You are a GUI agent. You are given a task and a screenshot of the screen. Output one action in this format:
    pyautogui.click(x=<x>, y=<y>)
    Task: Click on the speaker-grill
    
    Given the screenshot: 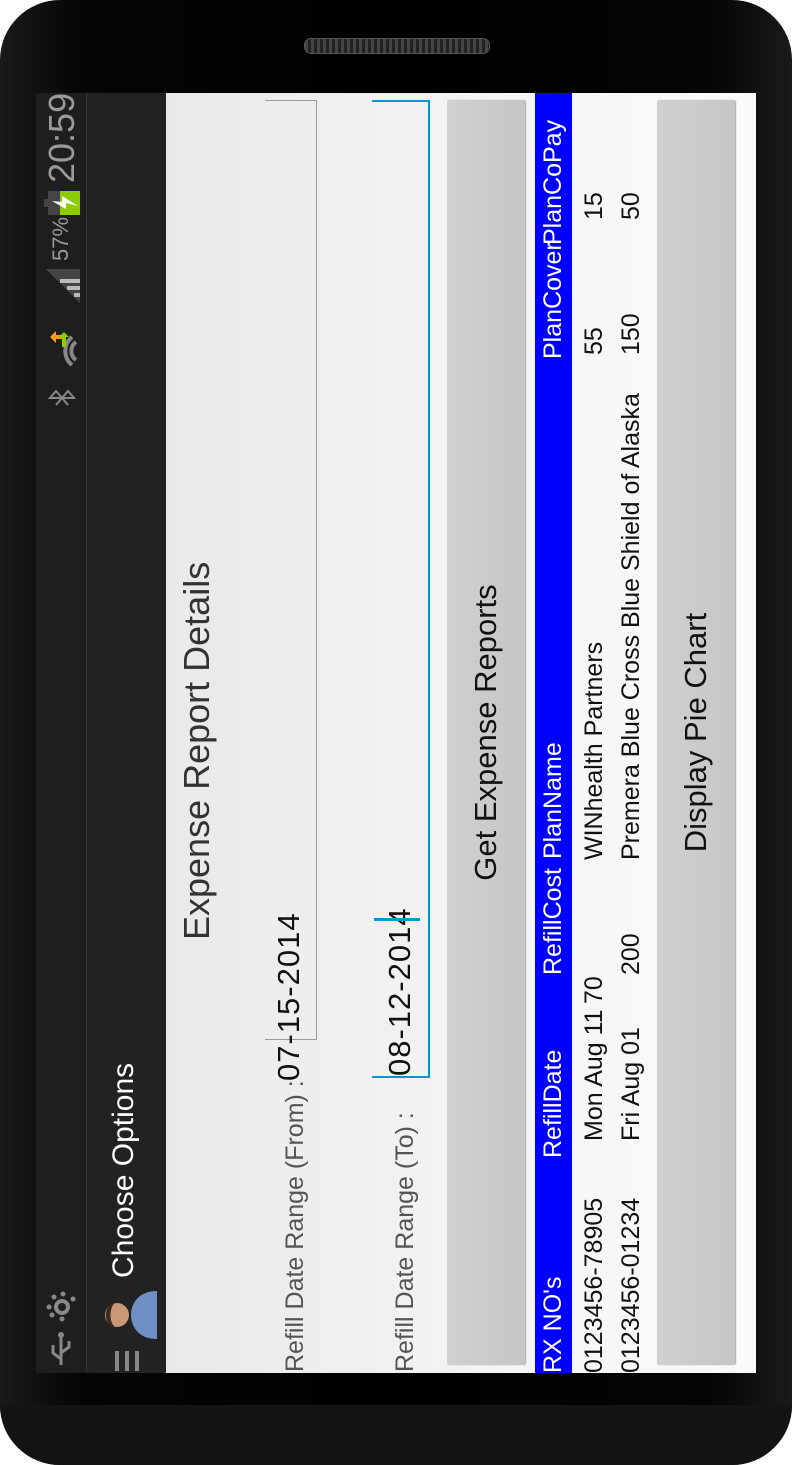 What is the action you would take?
    pyautogui.click(x=397, y=46)
    